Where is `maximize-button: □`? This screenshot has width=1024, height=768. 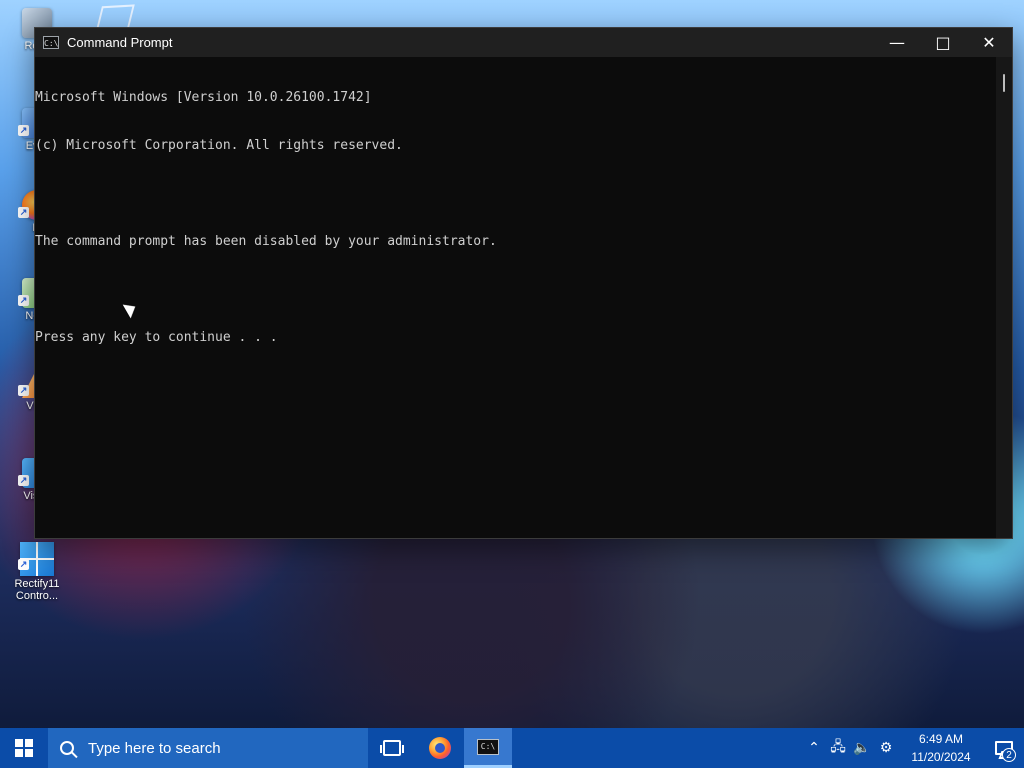
maximize-button: □ is located at coordinates (943, 42).